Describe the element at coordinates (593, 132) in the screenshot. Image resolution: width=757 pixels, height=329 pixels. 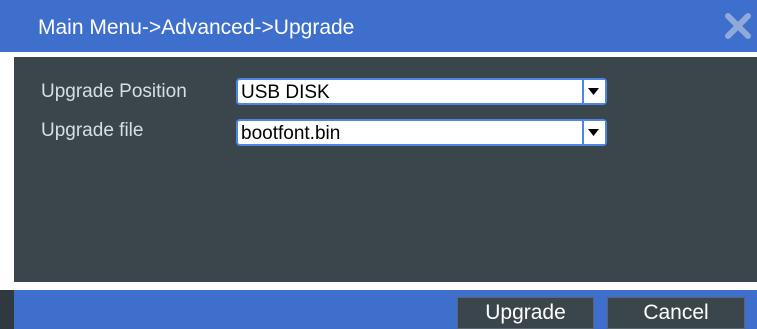
I see `upgrade-file-dropdown-button` at that location.